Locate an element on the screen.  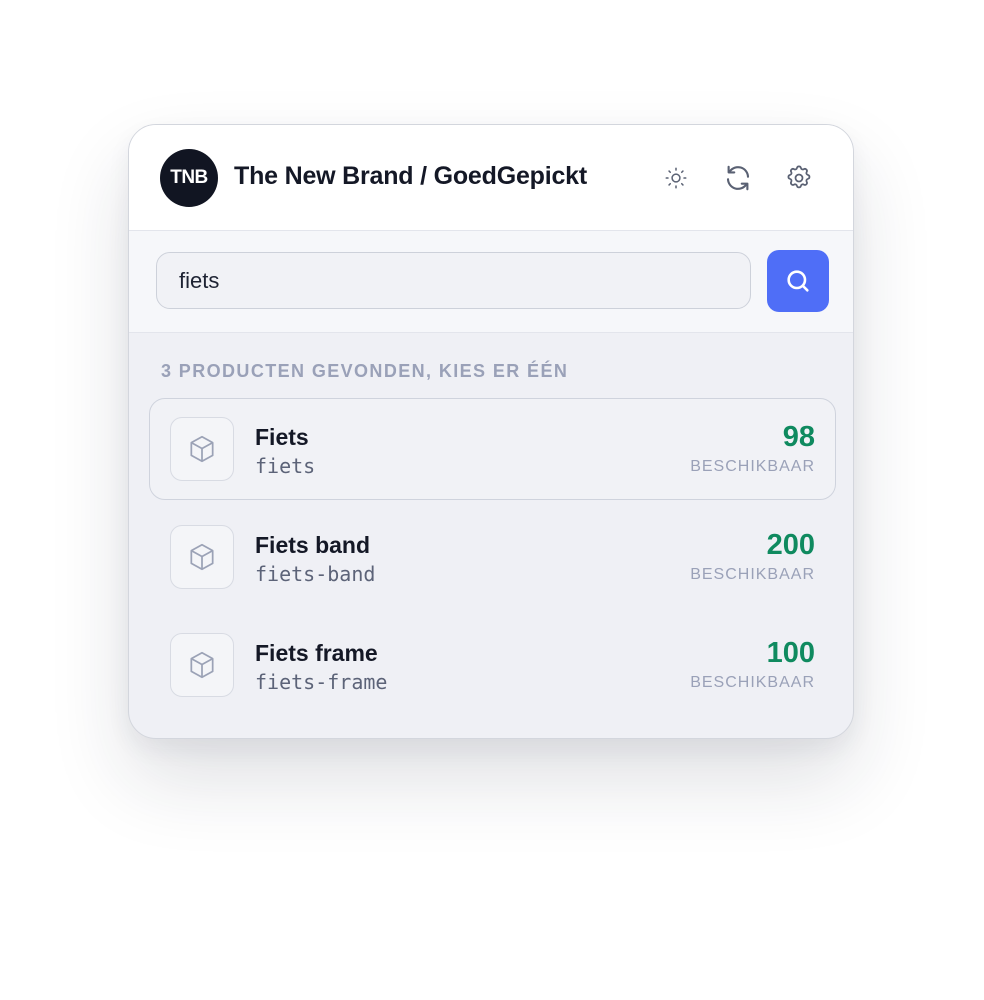
product-item: Fiets band fiets-band 200 BESCHIKBAAR is located at coordinates (492, 557).